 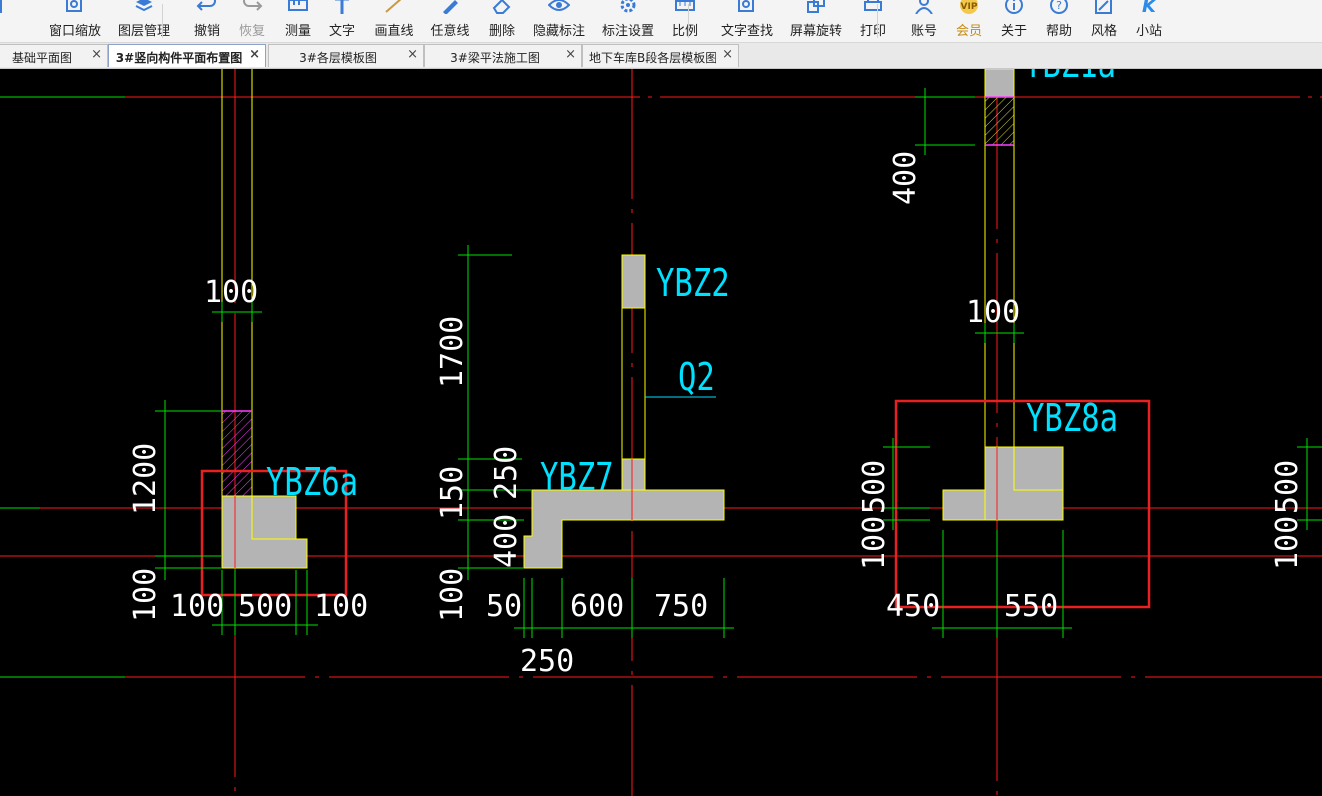 What do you see at coordinates (394, 21) in the screenshot?
I see `toolbar-button-line: 画直线` at bounding box center [394, 21].